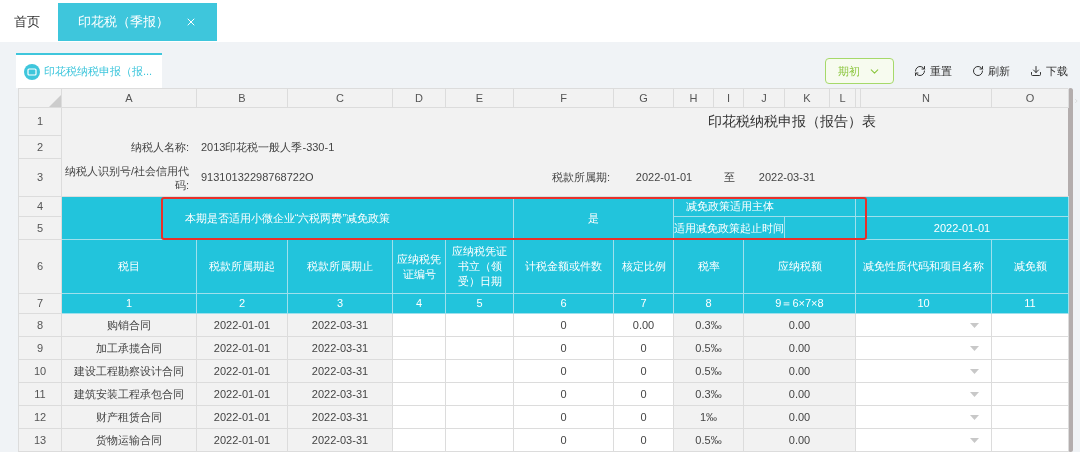  Describe the element at coordinates (644, 304) in the screenshot. I see `column-number: 7` at that location.